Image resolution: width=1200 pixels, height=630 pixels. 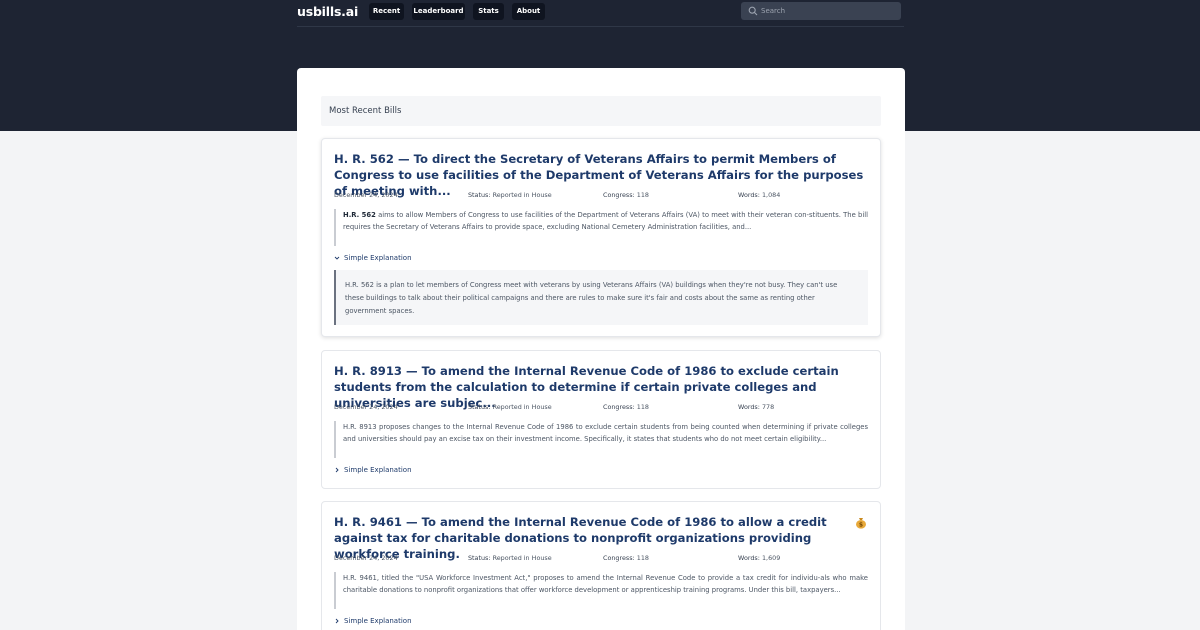 What do you see at coordinates (488, 11) in the screenshot?
I see `nav-stats: Stats` at bounding box center [488, 11].